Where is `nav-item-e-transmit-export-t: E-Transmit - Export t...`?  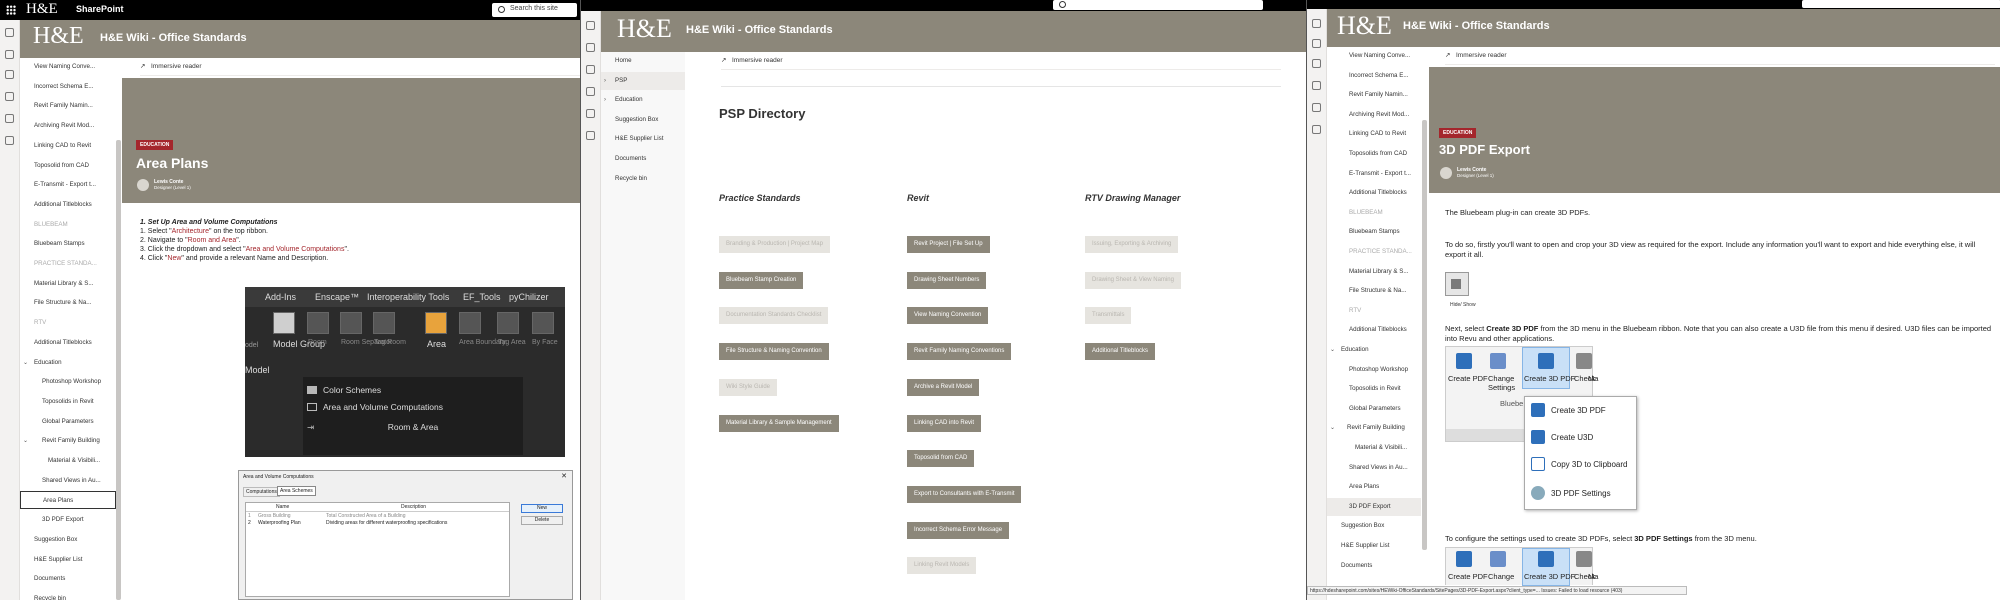
nav-item-e-transmit-export-t: E-Transmit - Export t... is located at coordinates (1374, 174).